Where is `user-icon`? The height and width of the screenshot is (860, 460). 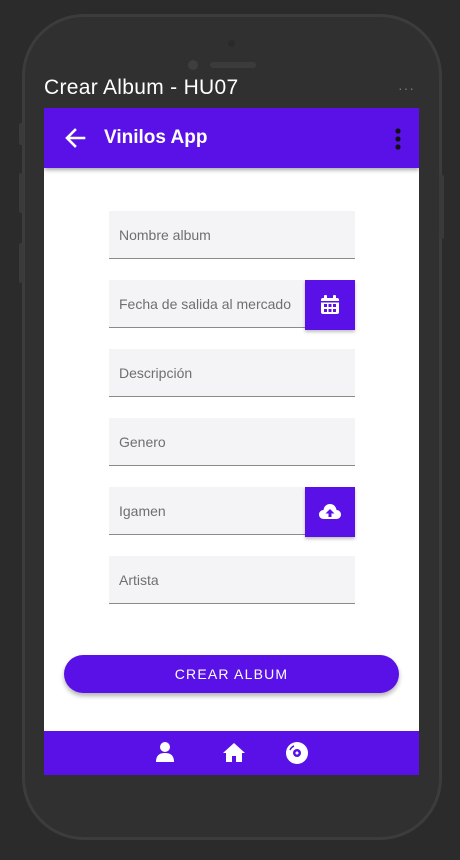 user-icon is located at coordinates (165, 752).